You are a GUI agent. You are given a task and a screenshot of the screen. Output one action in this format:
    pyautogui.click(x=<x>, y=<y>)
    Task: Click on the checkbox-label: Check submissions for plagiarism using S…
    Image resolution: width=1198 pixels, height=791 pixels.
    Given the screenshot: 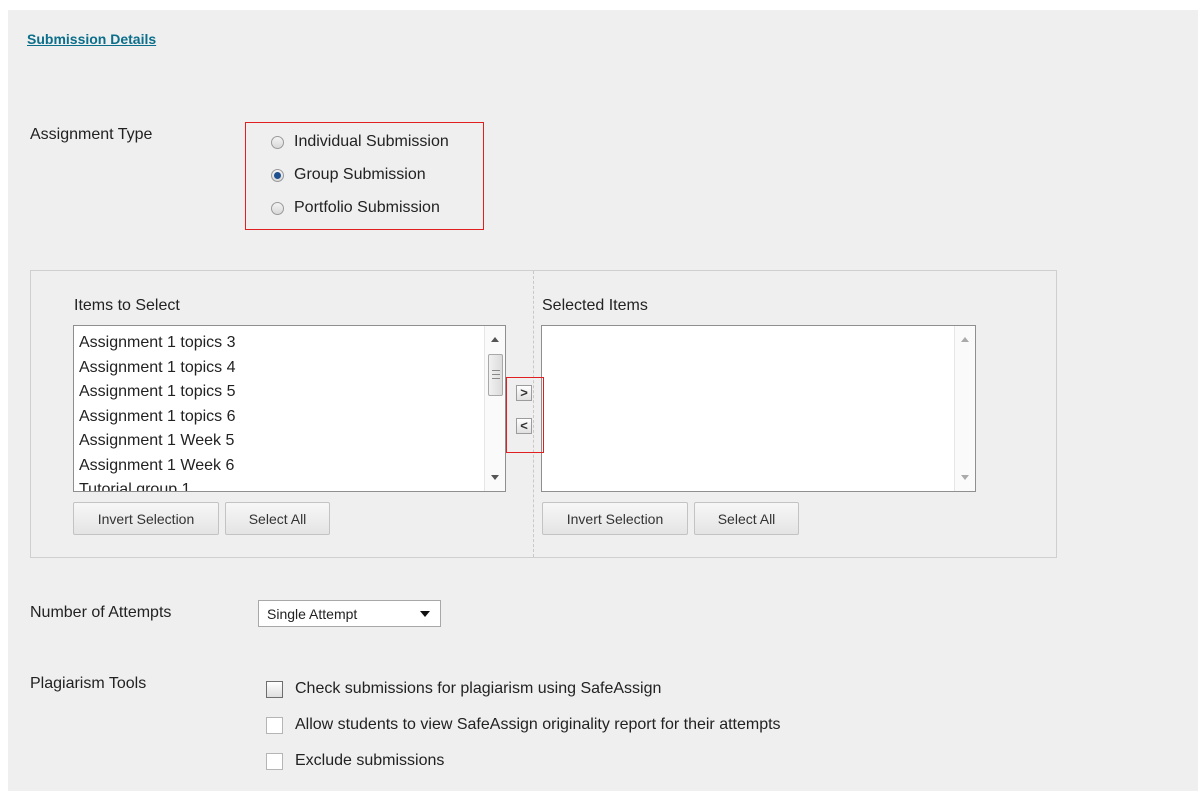 What is the action you would take?
    pyautogui.click(x=478, y=688)
    